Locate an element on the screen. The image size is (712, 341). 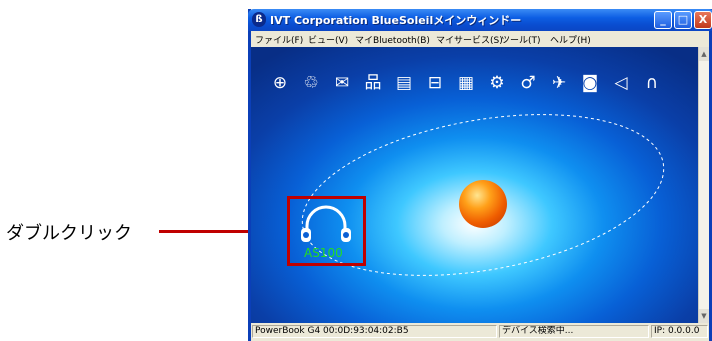
local-device-orb is located at coordinates (483, 204).